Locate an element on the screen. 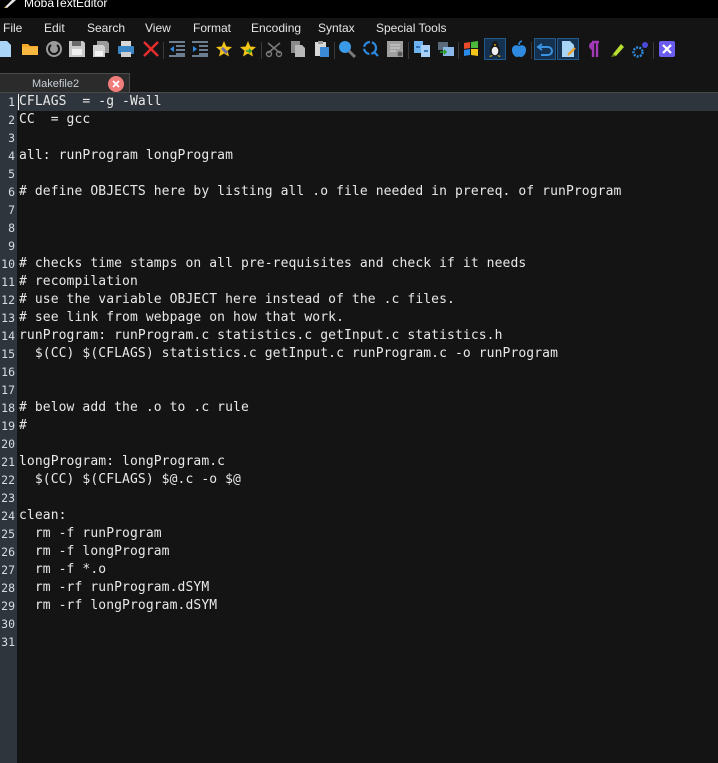 The height and width of the screenshot is (763, 718). code-line: 30 is located at coordinates (359, 624).